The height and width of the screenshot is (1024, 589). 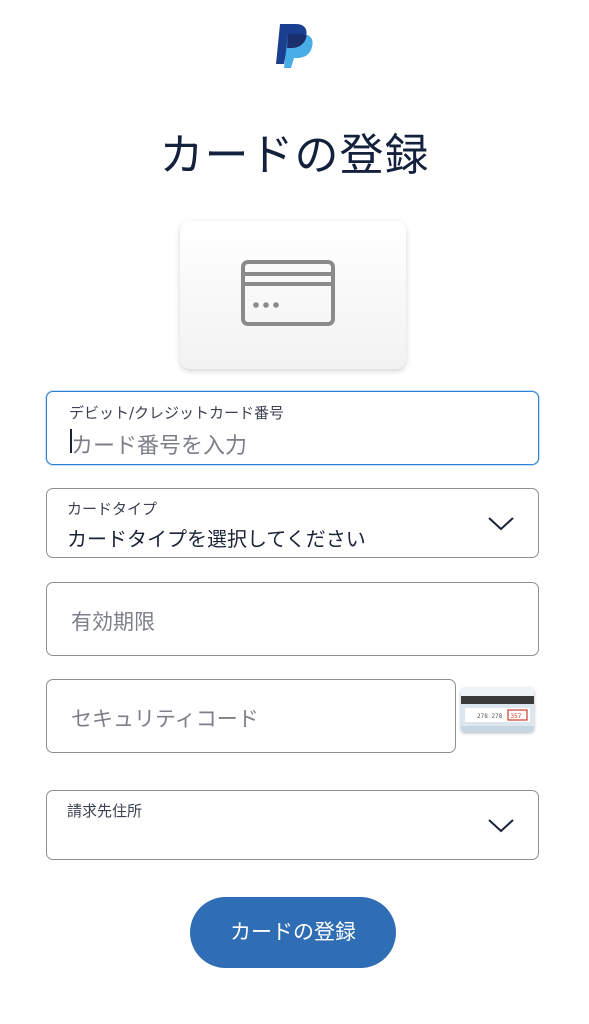 I want to click on card-type-value: カードタイプを選択してください, so click(x=216, y=539).